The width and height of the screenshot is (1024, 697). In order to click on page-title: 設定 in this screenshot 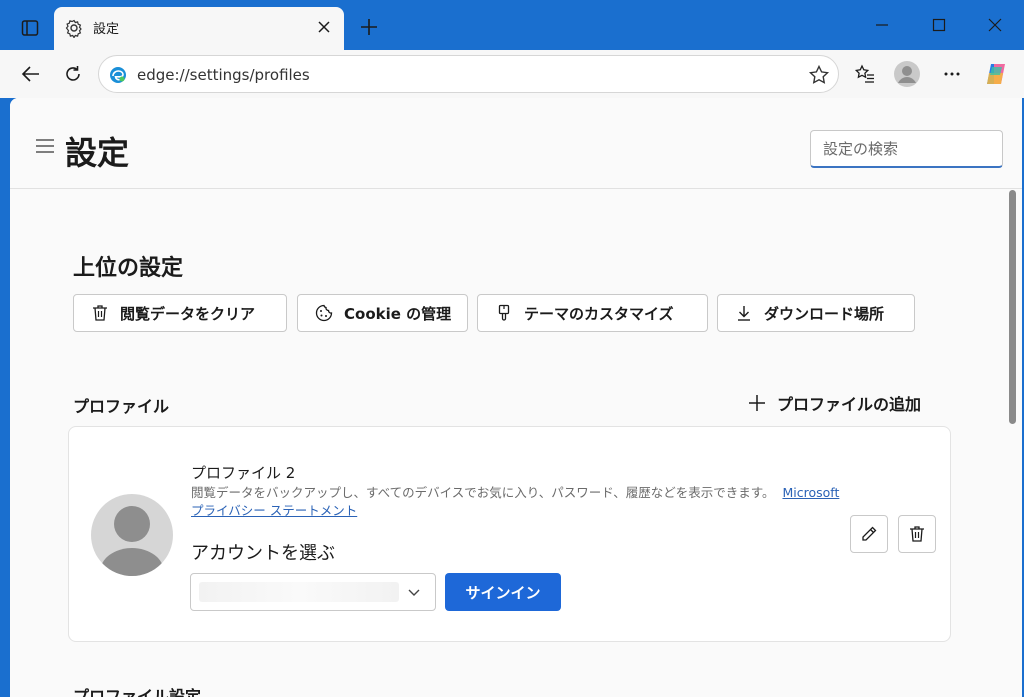, I will do `click(97, 153)`.